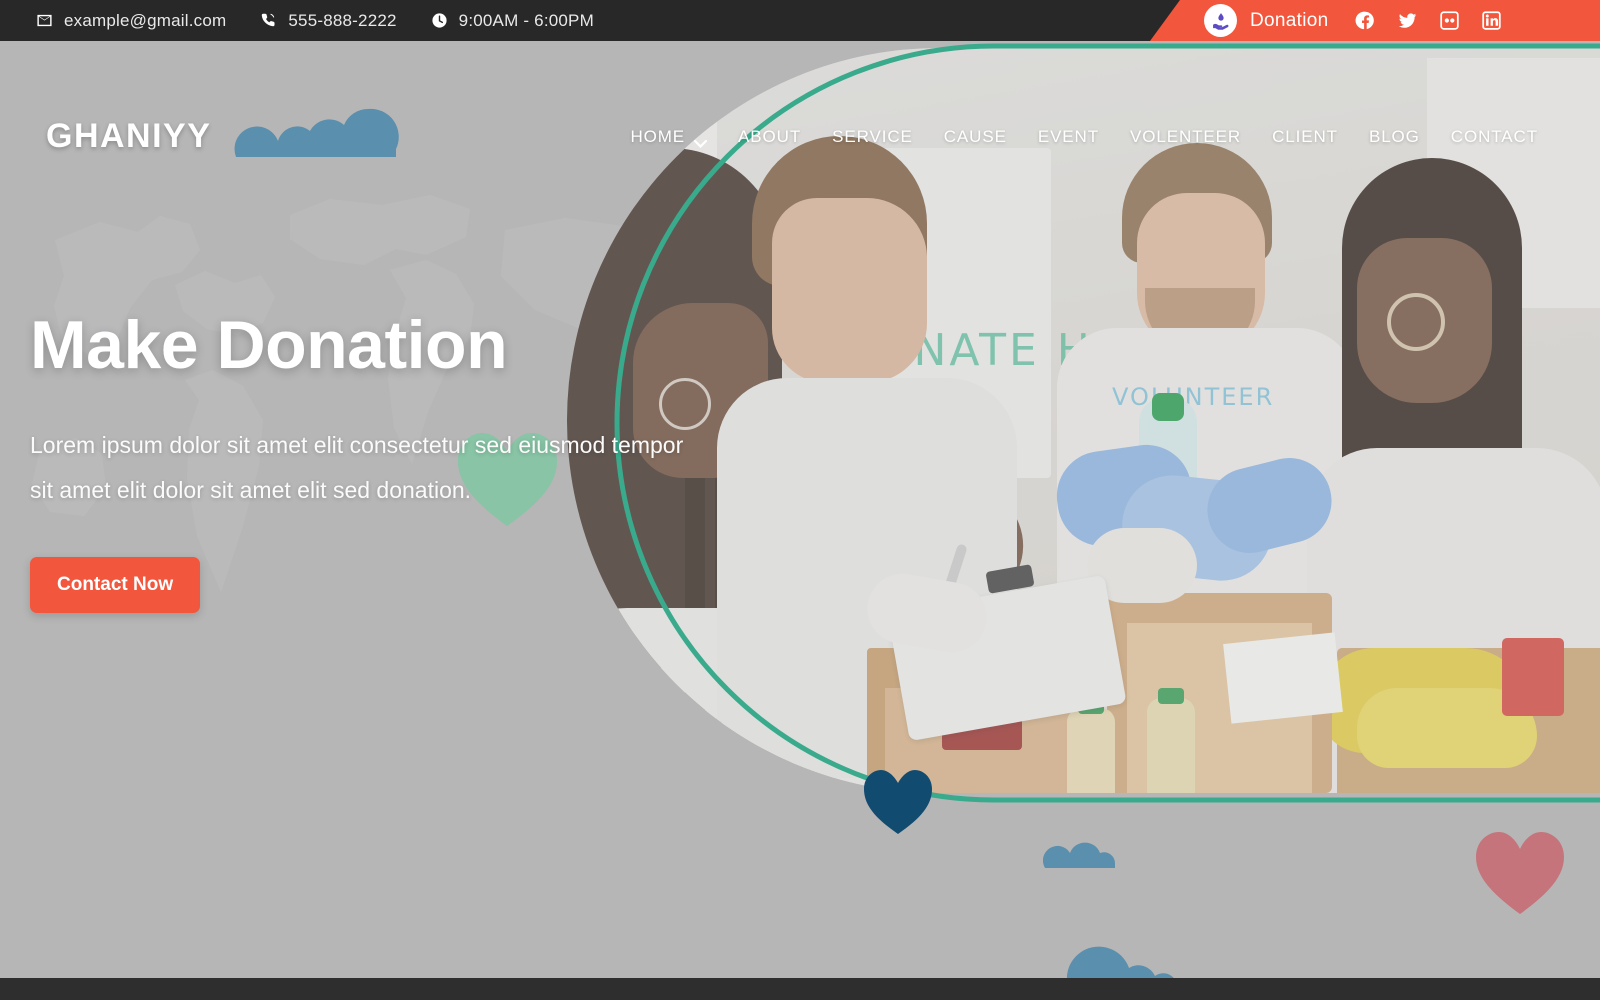  What do you see at coordinates (1428, 21) in the screenshot?
I see `social-links` at bounding box center [1428, 21].